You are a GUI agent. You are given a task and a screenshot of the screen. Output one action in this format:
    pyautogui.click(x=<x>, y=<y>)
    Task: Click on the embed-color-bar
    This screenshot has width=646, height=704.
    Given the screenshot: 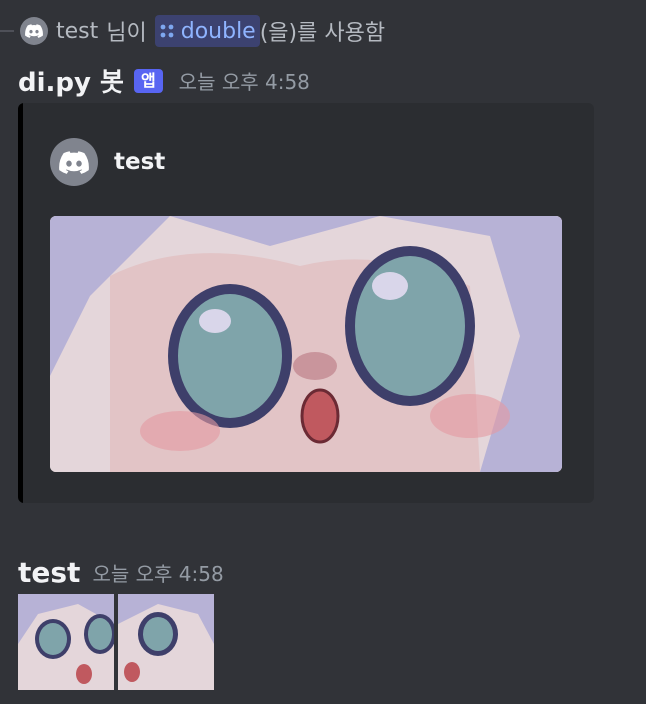 What is the action you would take?
    pyautogui.click(x=20, y=303)
    